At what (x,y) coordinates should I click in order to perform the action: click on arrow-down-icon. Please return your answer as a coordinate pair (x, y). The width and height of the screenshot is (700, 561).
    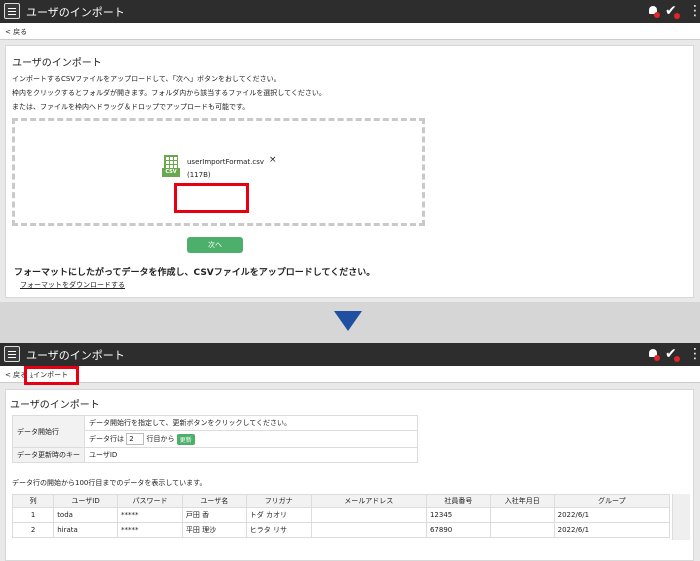
    Looking at the image, I should click on (348, 321).